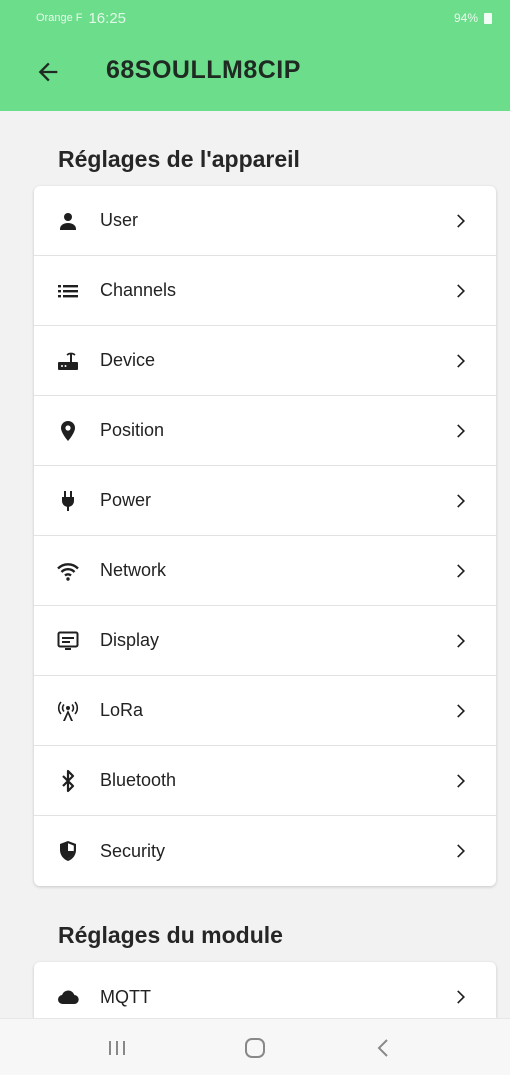 The height and width of the screenshot is (1075, 510). Describe the element at coordinates (117, 1048) in the screenshot. I see `recents-icon` at that location.